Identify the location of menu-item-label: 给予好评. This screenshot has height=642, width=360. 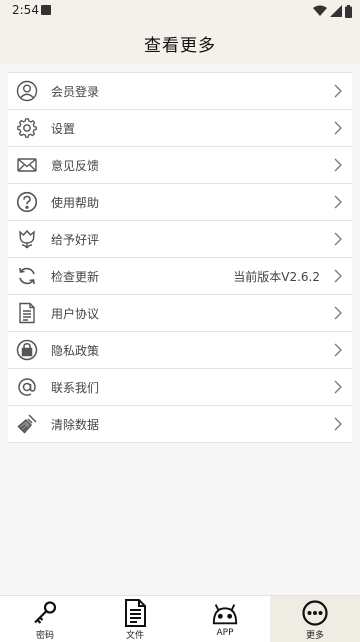
(75, 239).